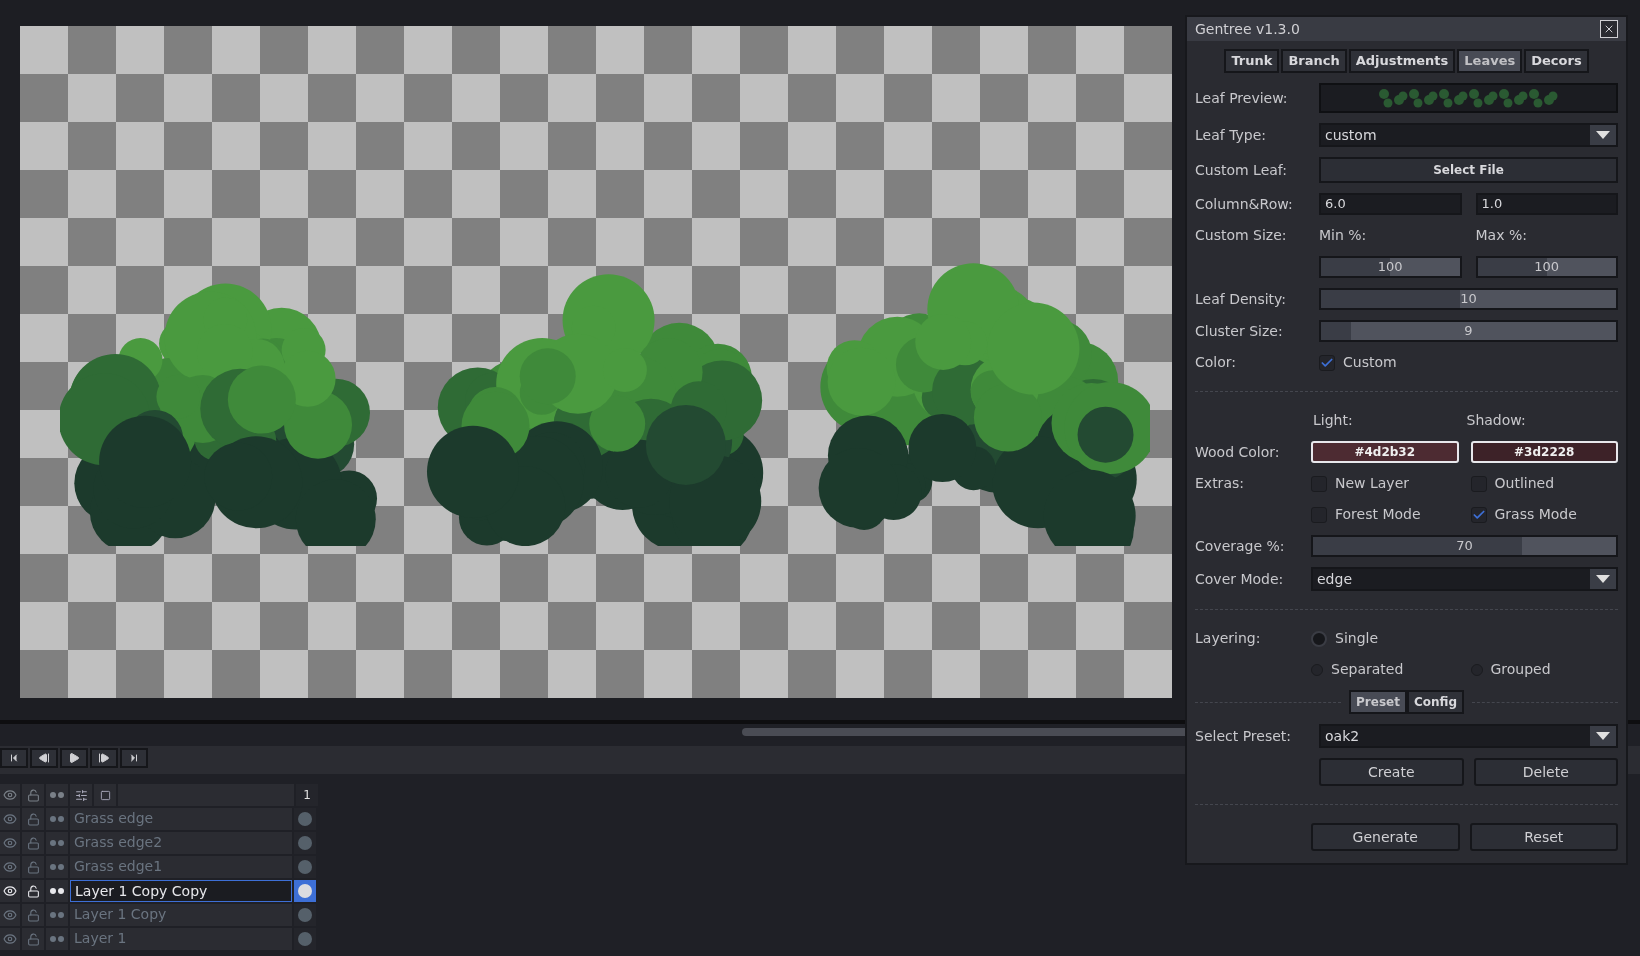 The width and height of the screenshot is (1640, 956). What do you see at coordinates (1372, 483) in the screenshot?
I see `checkbox-label: New Layer` at bounding box center [1372, 483].